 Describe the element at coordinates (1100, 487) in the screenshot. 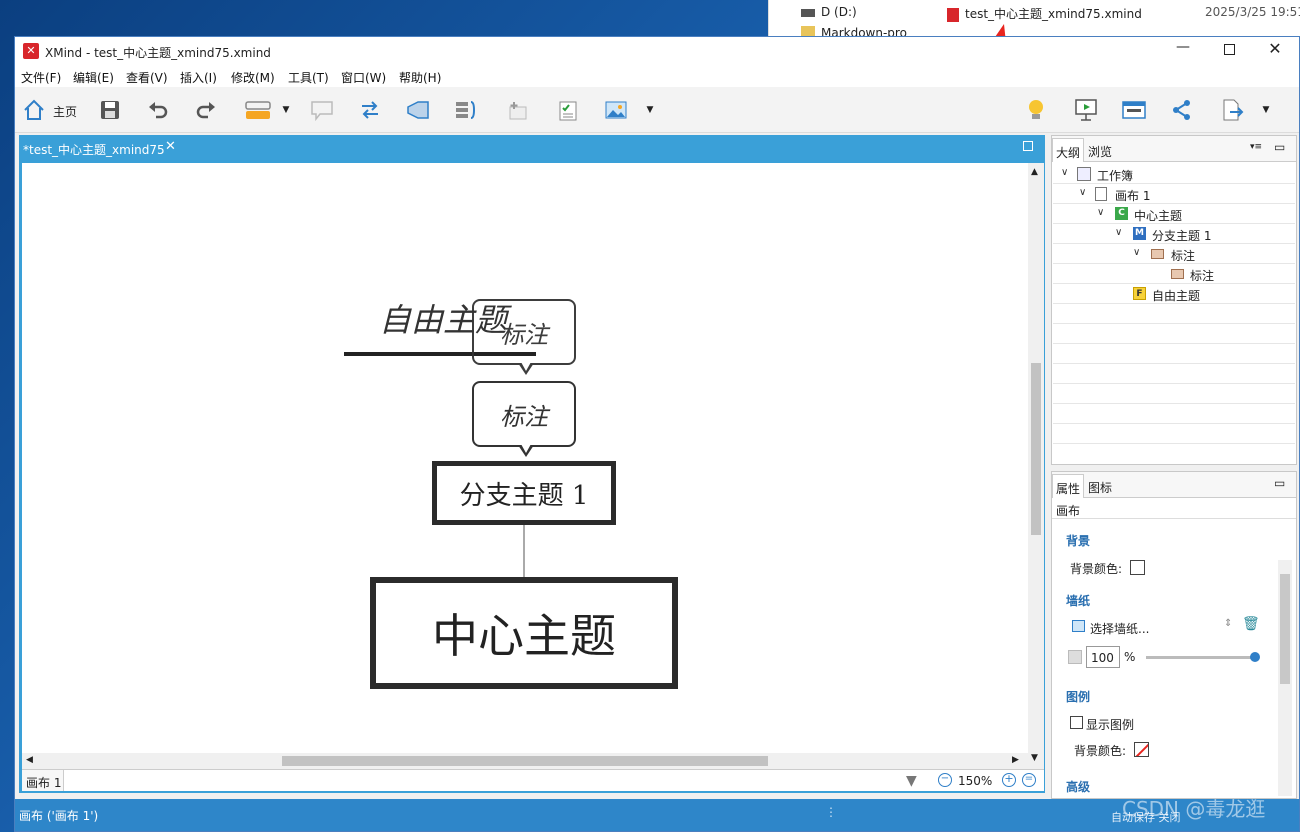

I see `tab-icons: 图标` at that location.